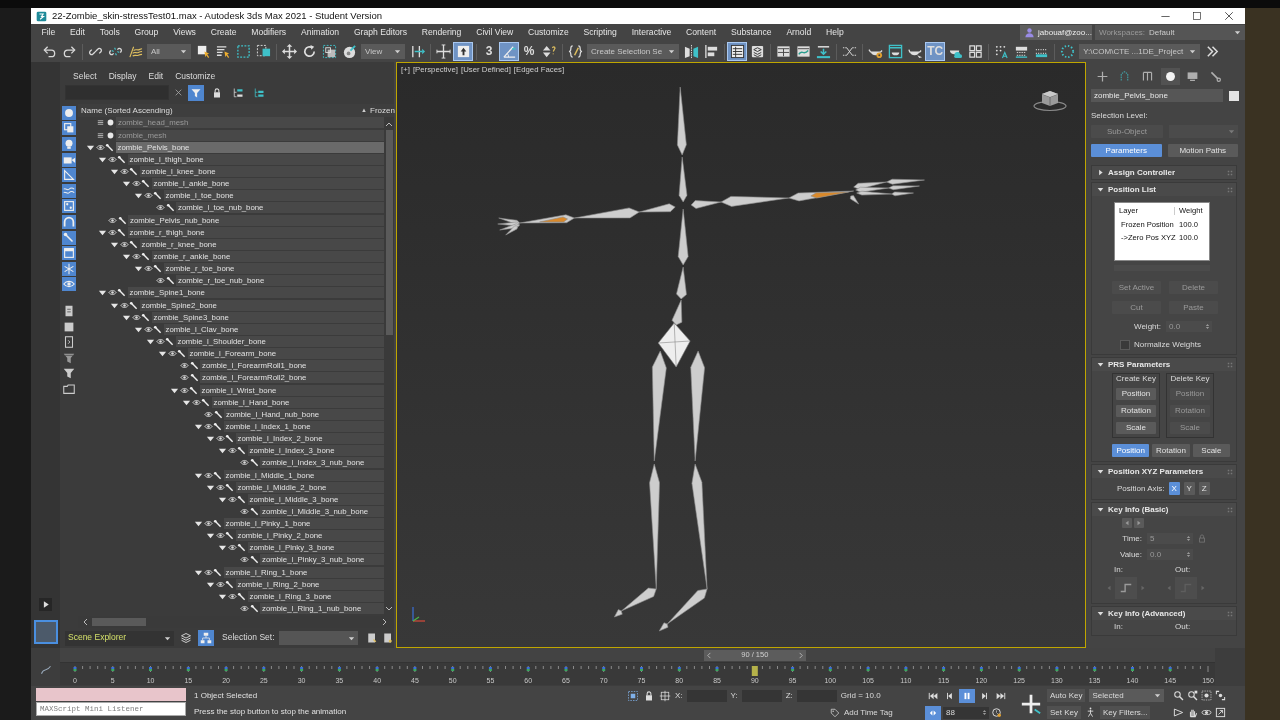  Describe the element at coordinates (1206, 712) in the screenshot. I see `orbit-icon` at that location.